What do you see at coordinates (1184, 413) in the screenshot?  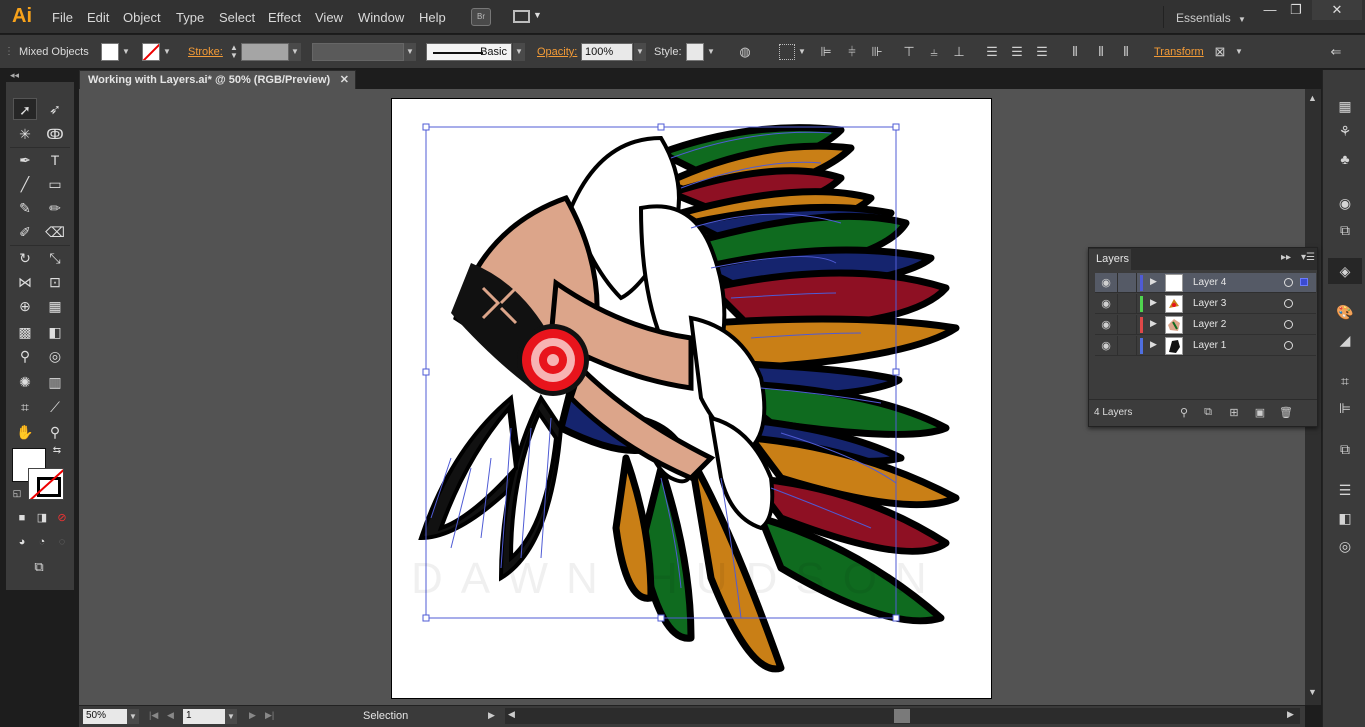 I see `locate-object-icon: ⚲` at bounding box center [1184, 413].